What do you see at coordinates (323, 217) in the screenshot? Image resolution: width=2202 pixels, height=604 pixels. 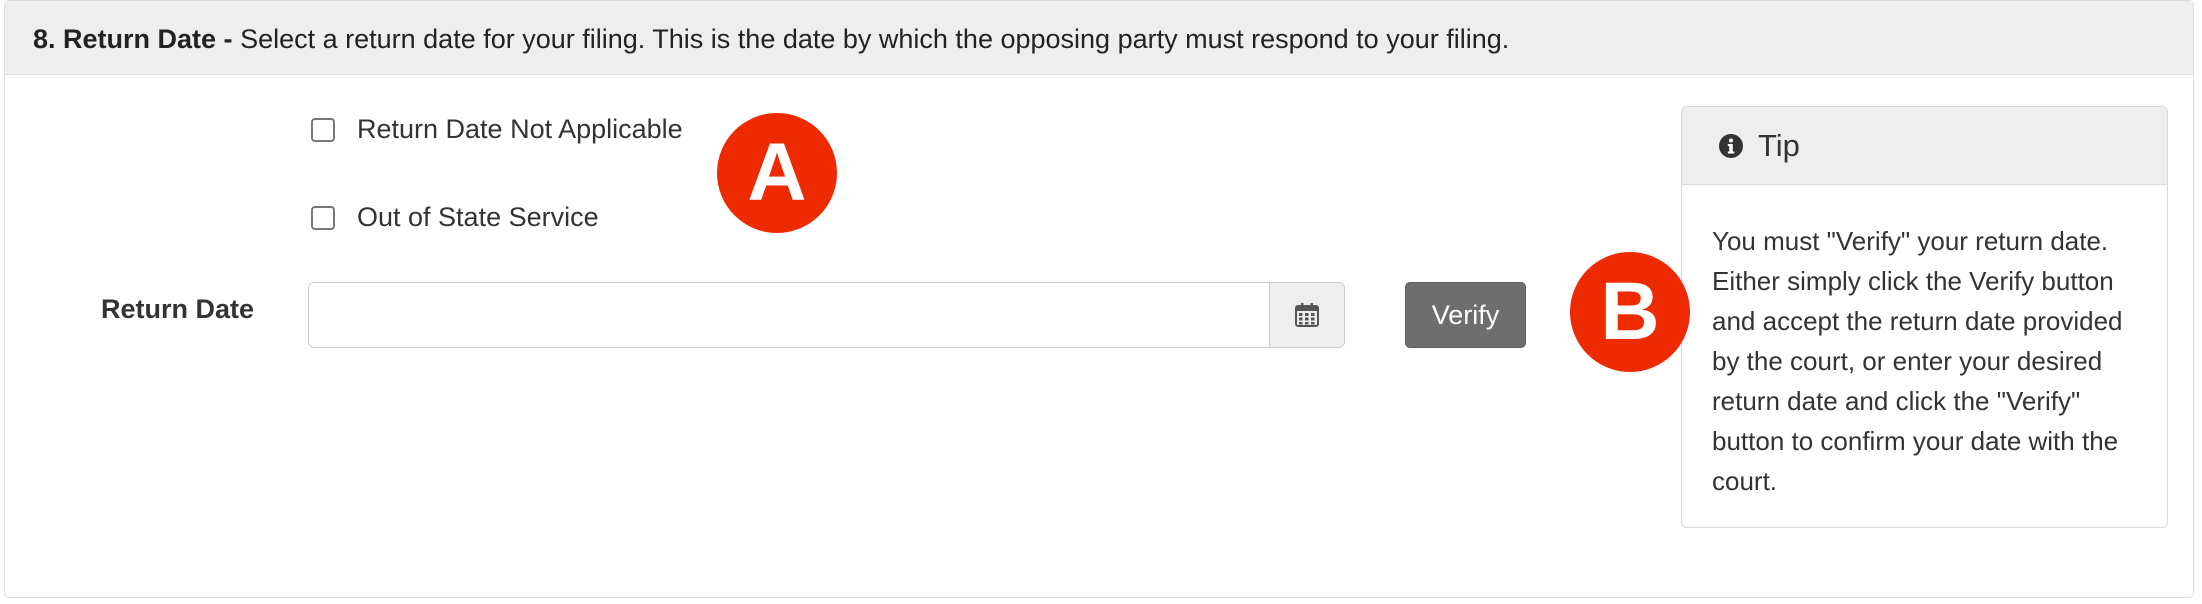 I see `out-of-state-service-checkbox` at bounding box center [323, 217].